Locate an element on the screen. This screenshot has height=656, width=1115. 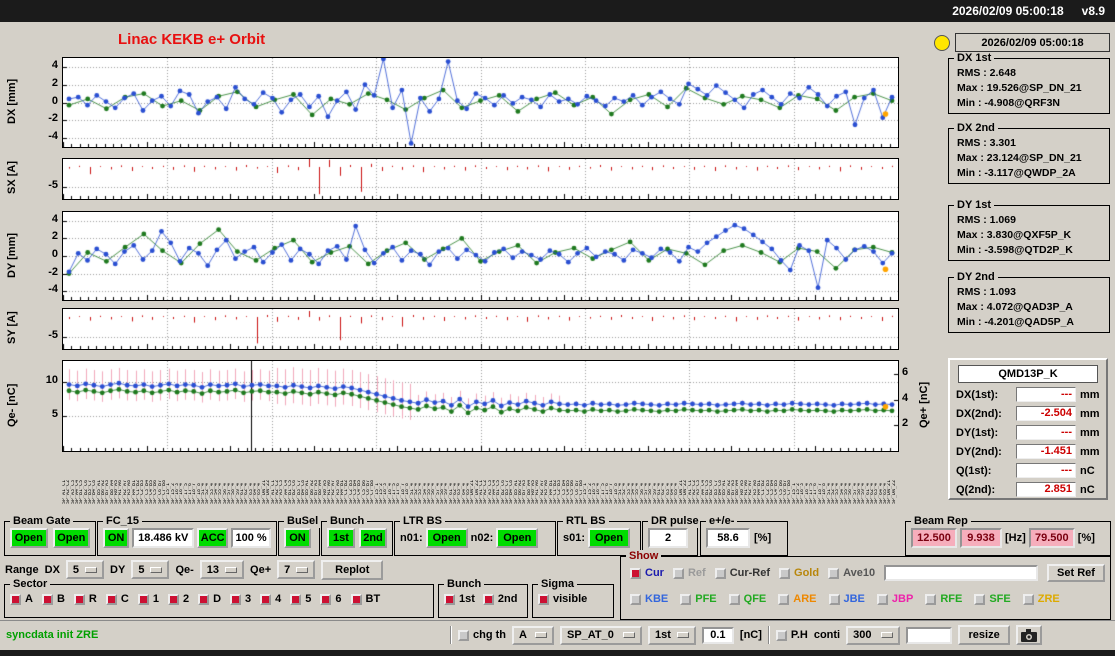
sector-group: Sector A B R C 1 2 D 3 4 5 6 BT is located at coordinates (219, 598).